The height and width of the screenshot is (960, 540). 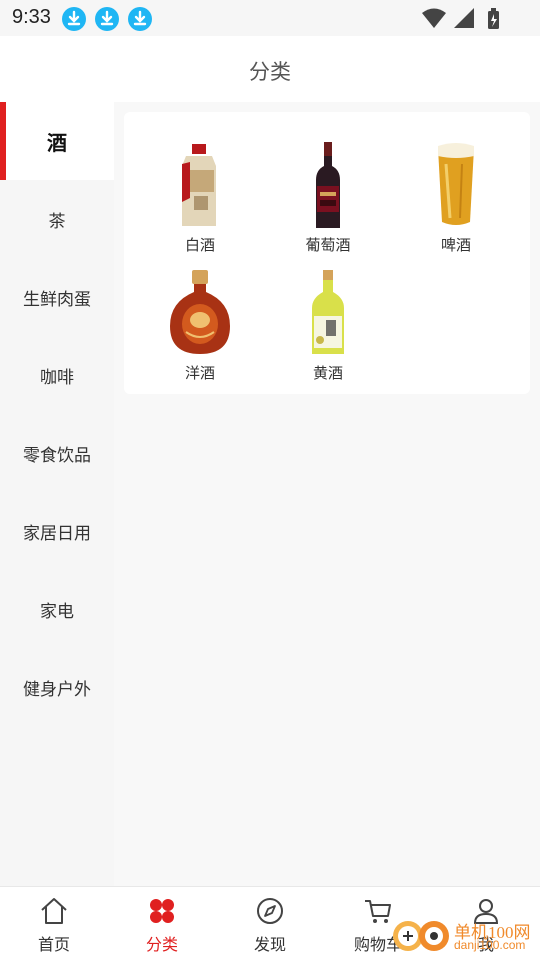 I want to click on tab-label: 首页, so click(x=53, y=944).